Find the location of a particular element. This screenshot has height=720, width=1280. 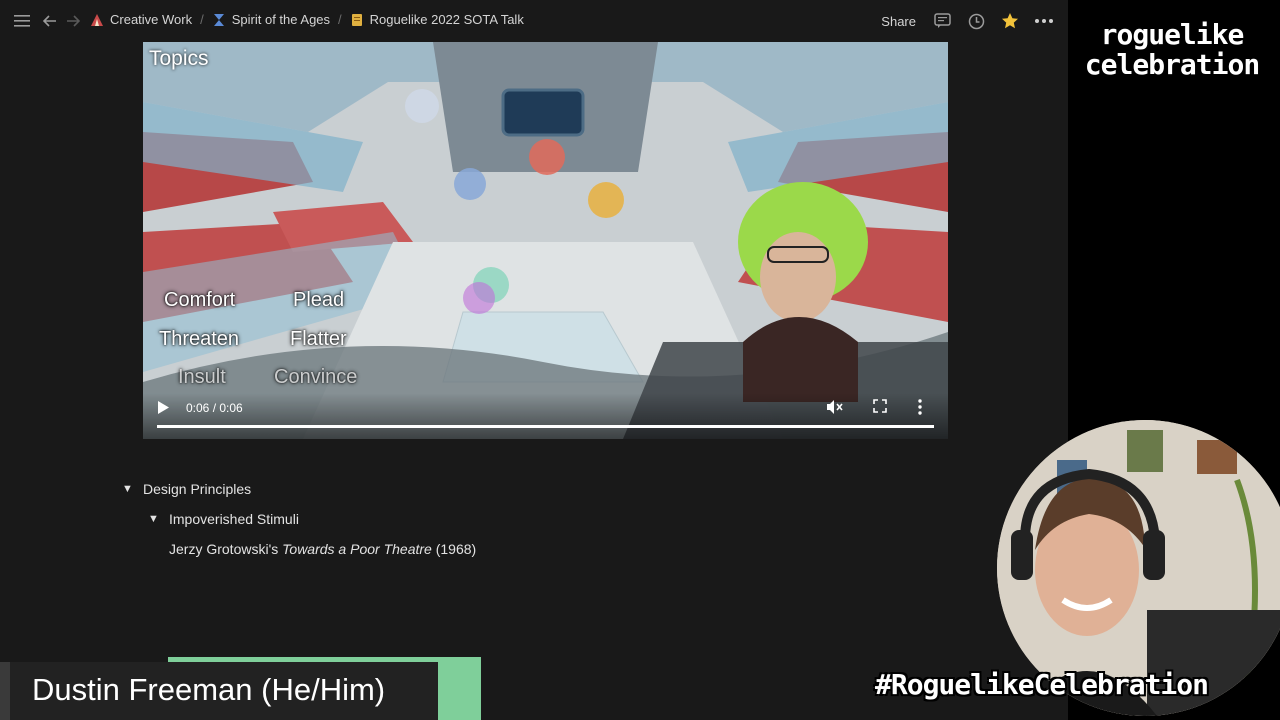

logo-line-2: celebration is located at coordinates (1172, 64).